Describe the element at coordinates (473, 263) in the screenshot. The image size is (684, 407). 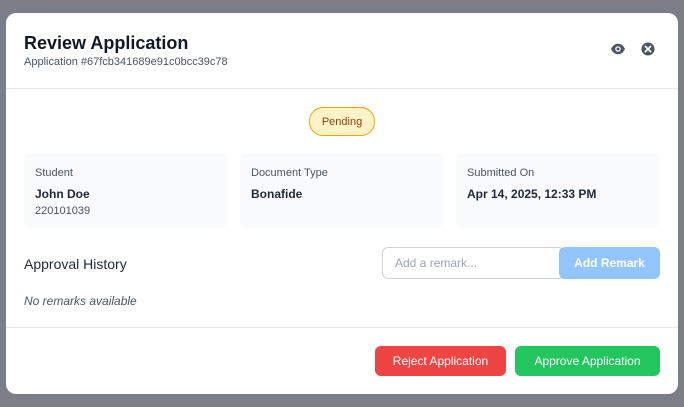
I see `remark-input` at that location.